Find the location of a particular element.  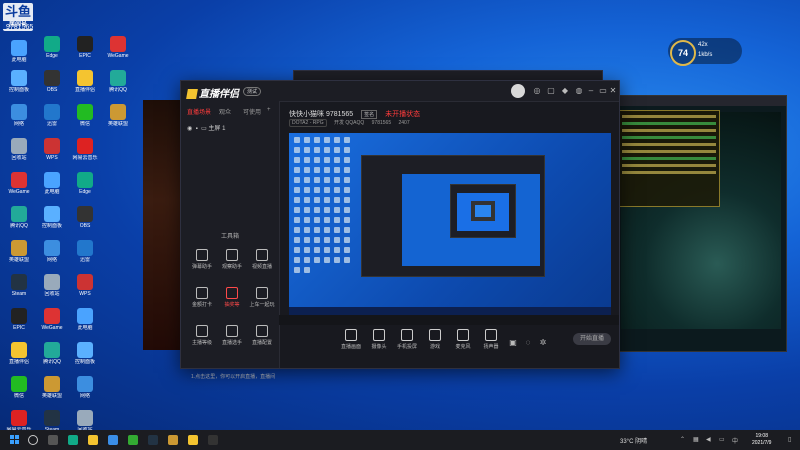

record-icon: ▣ is located at coordinates (513, 343).